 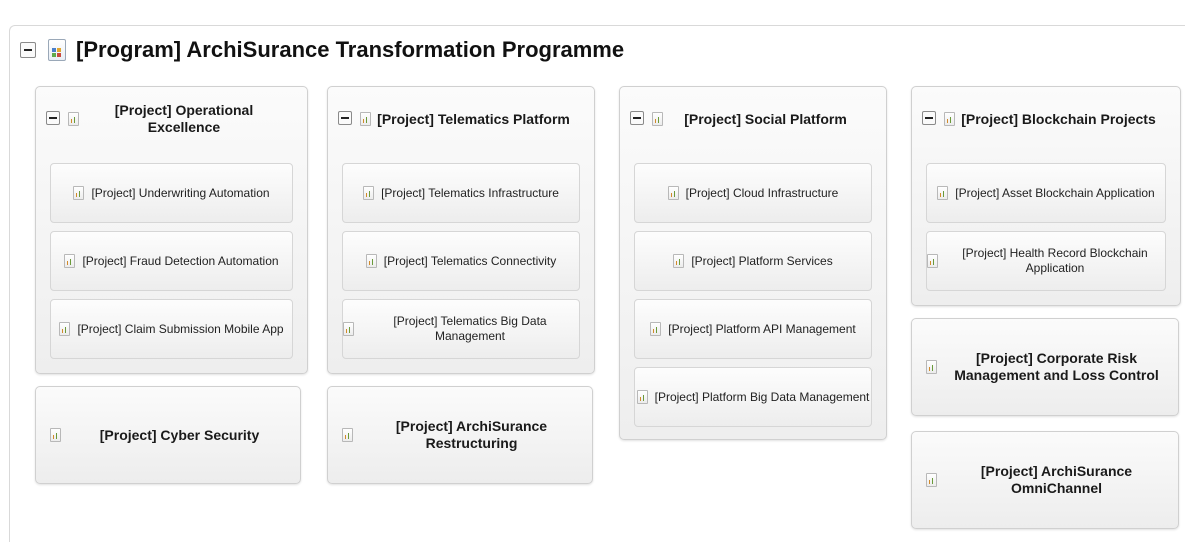 I want to click on project-item-label: [Project] Platform Services, so click(x=762, y=260).